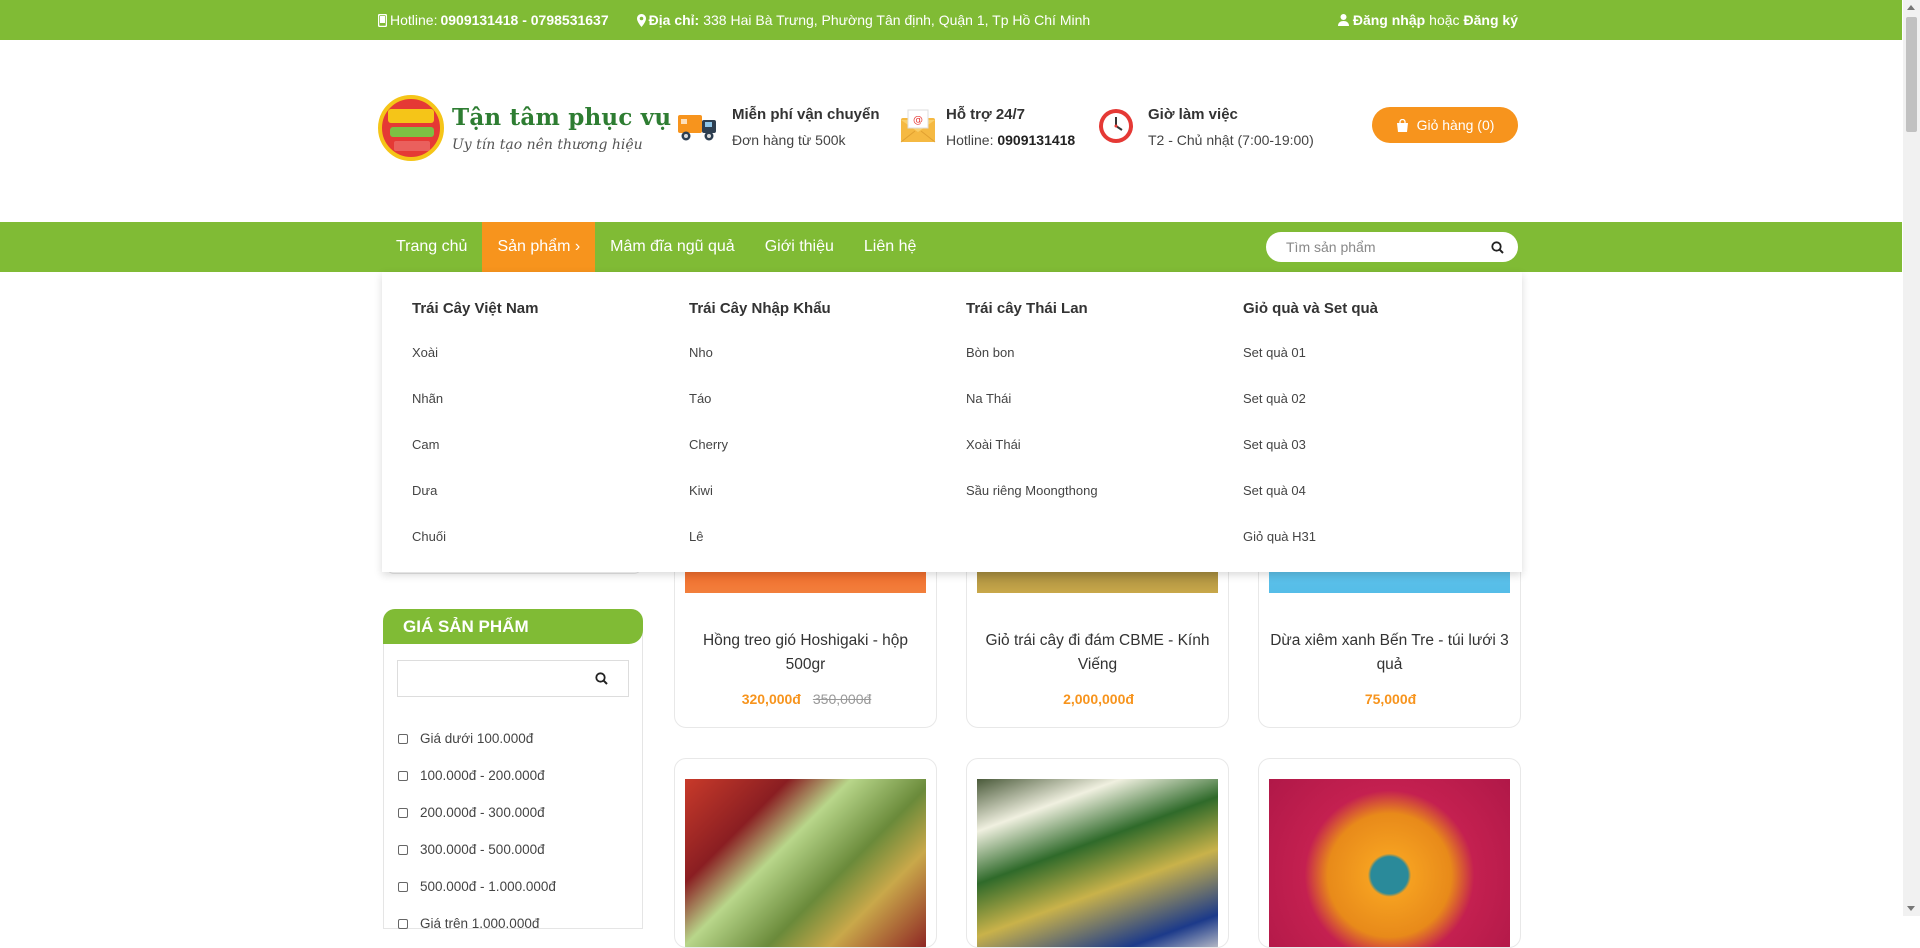 Image resolution: width=1920 pixels, height=948 pixels. What do you see at coordinates (1104, 504) in the screenshot?
I see `mega-item: Sầu riêng Moongthong` at bounding box center [1104, 504].